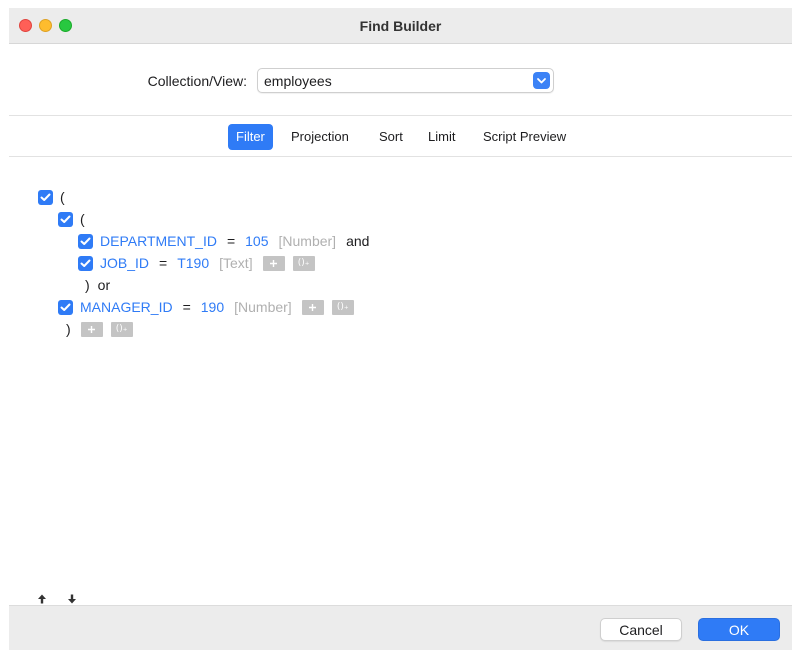 Image resolution: width=792 pixels, height=650 pixels. Describe the element at coordinates (72, 599) in the screenshot. I see `arrow-down-icon` at that location.